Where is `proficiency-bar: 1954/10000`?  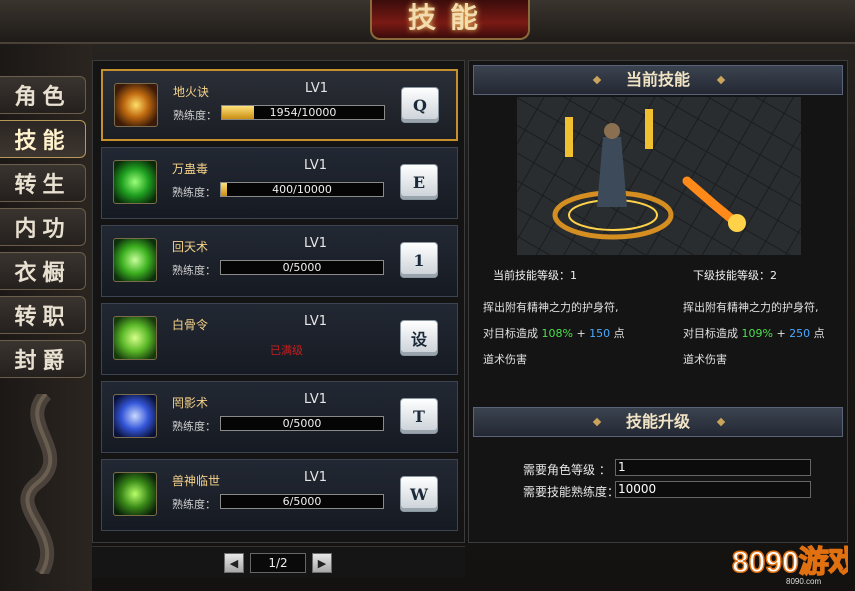
proficiency-bar: 1954/10000 is located at coordinates (303, 112).